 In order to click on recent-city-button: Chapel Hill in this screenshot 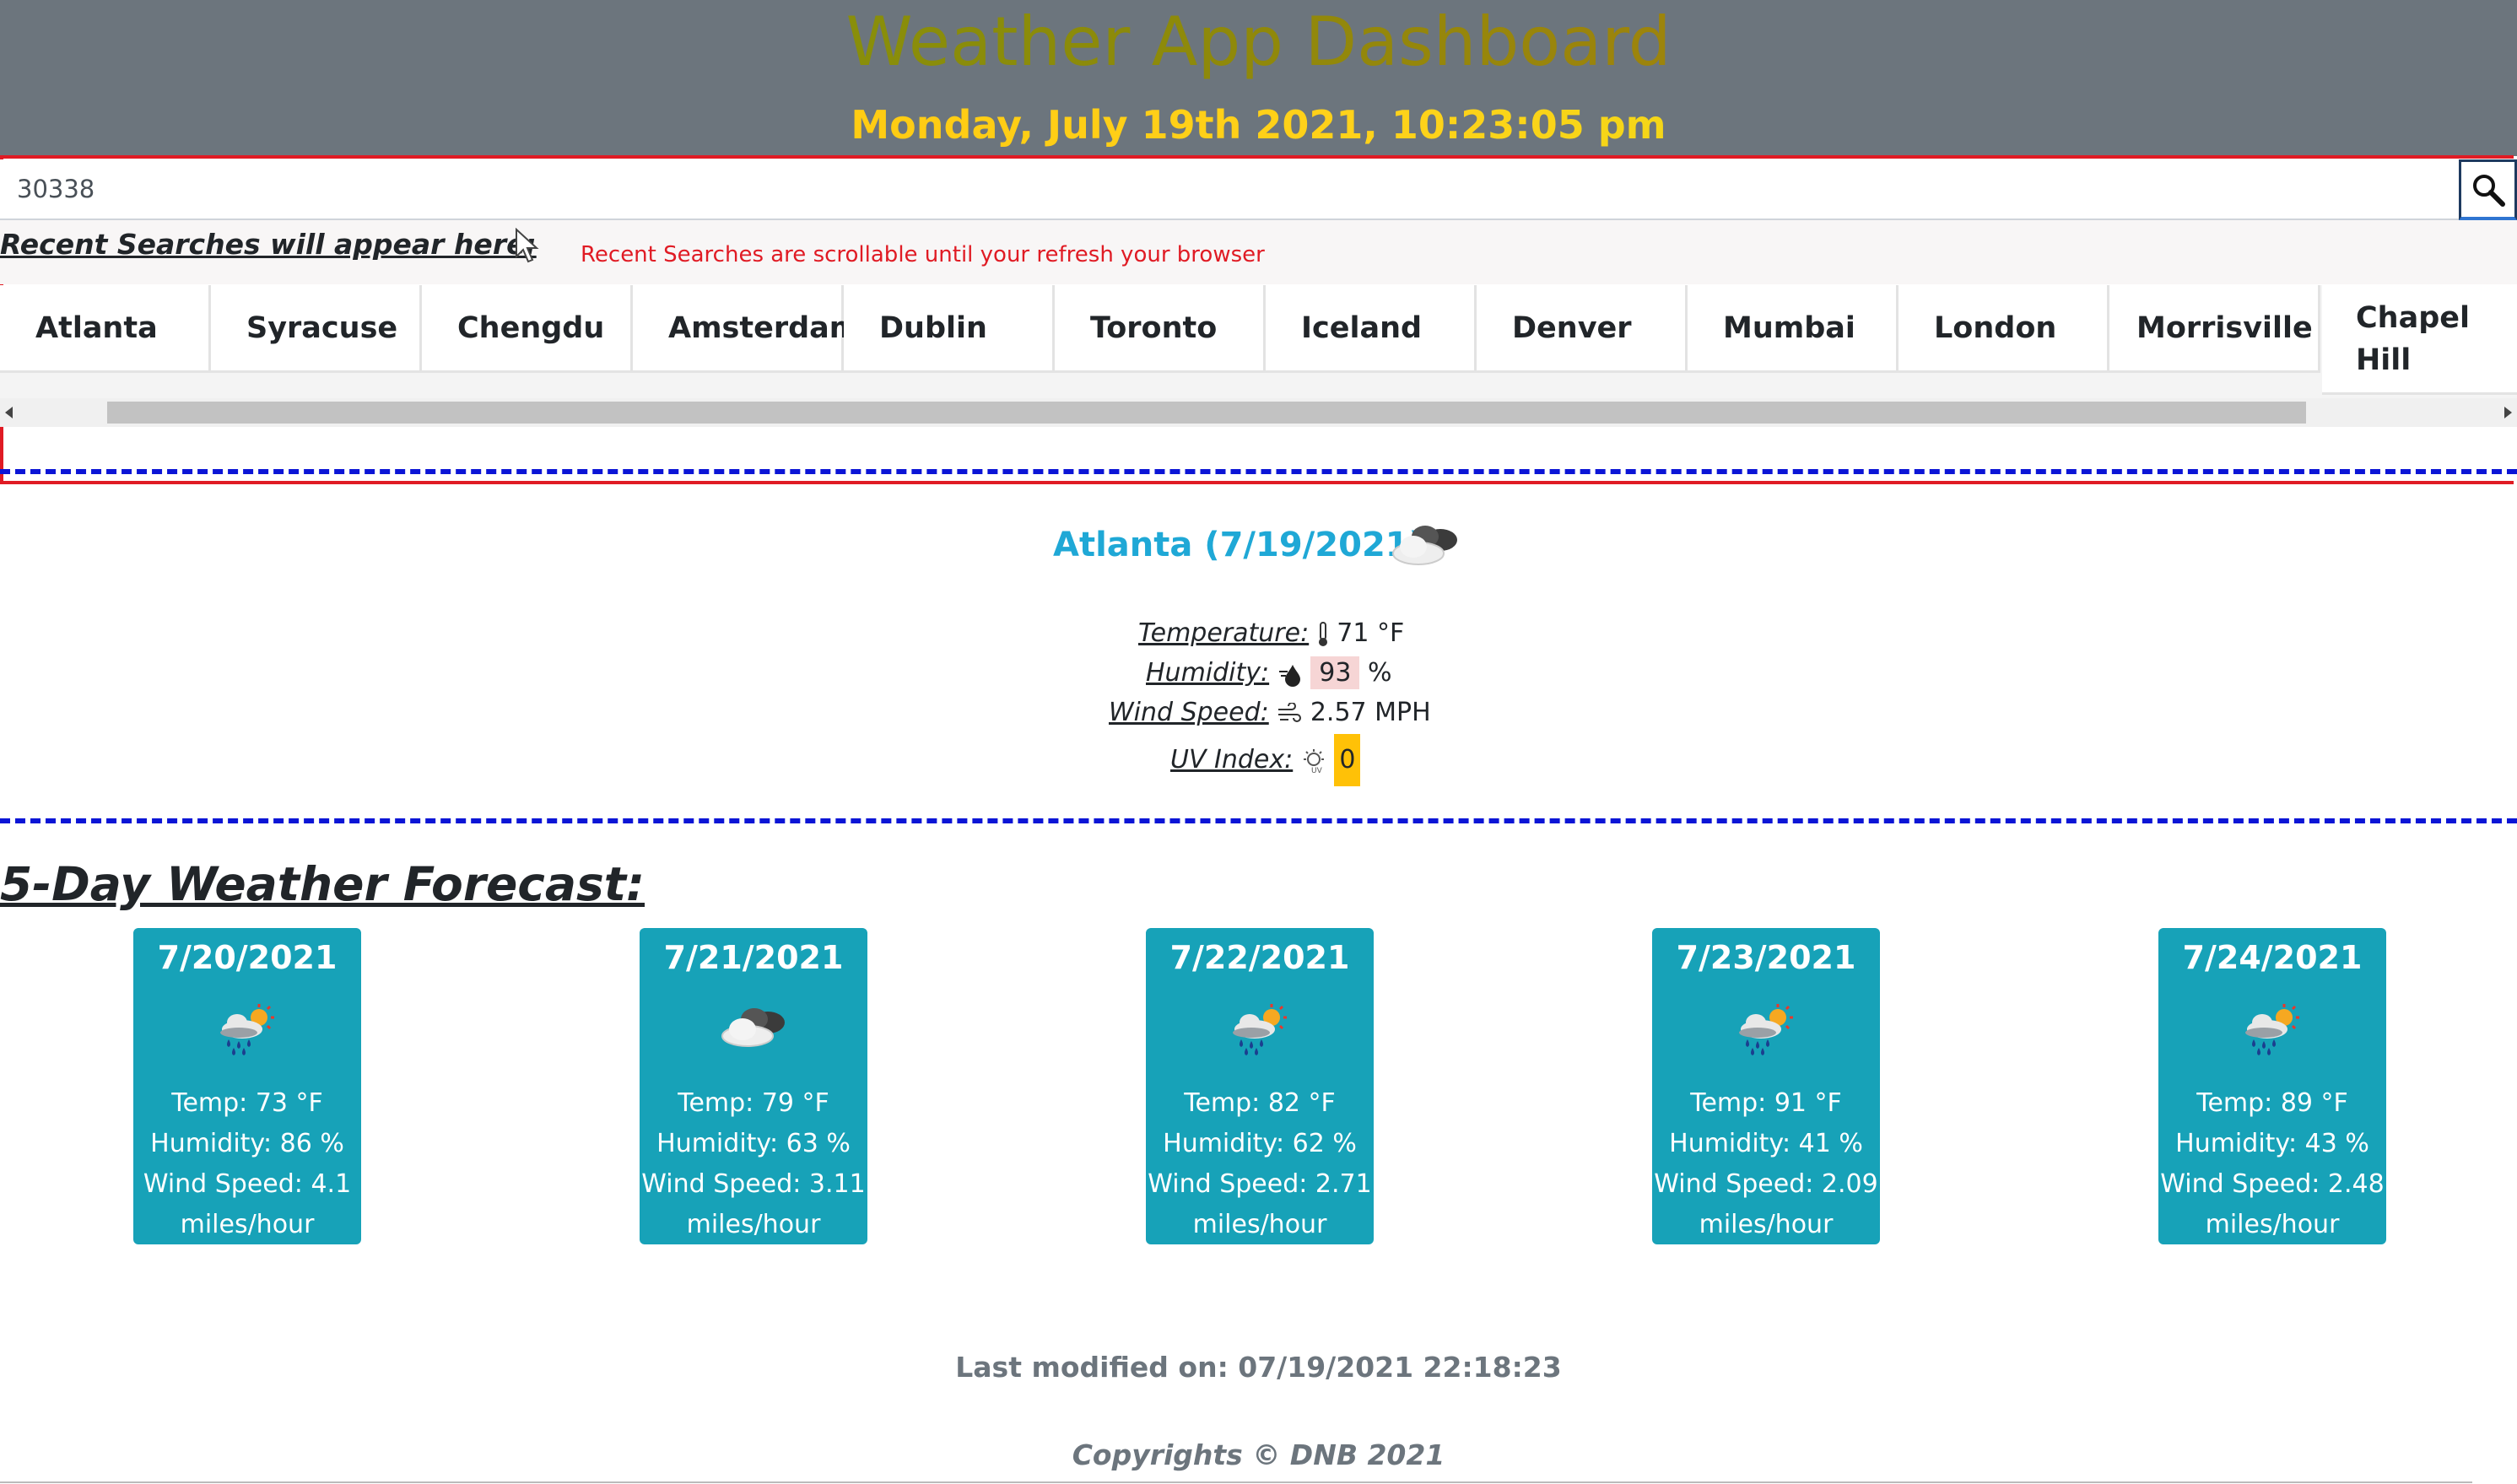, I will do `click(2419, 340)`.